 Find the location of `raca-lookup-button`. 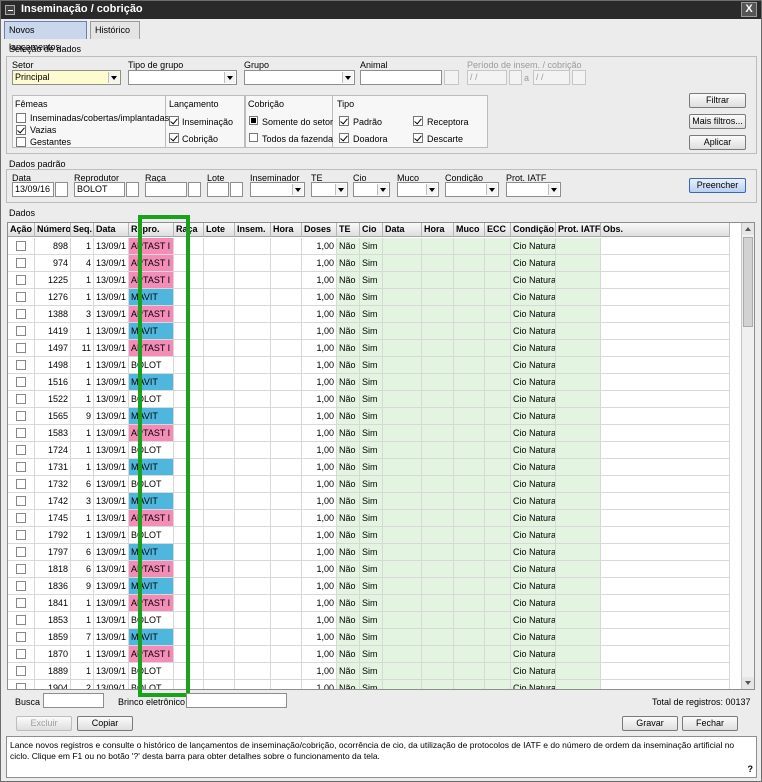

raca-lookup-button is located at coordinates (194, 189).